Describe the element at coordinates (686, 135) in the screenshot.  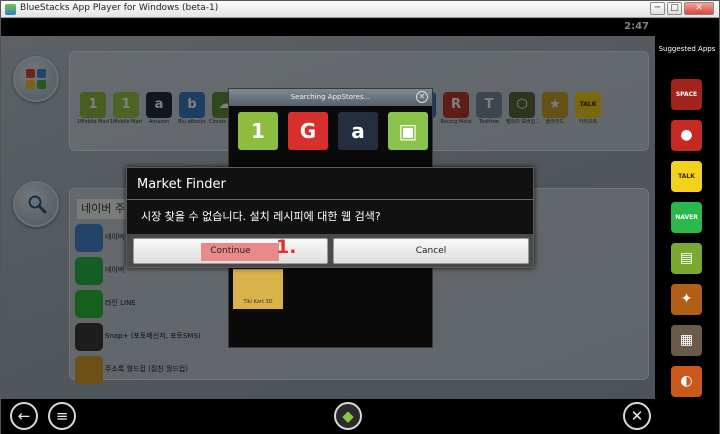
I see `suggested-app-1: ●` at that location.